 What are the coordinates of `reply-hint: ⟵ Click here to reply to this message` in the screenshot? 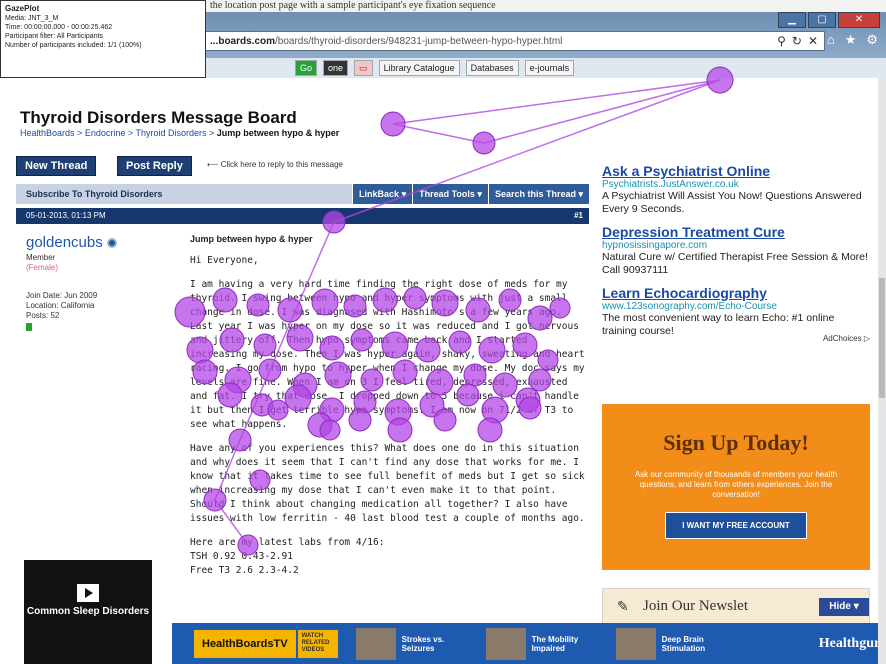 It's located at (275, 164).